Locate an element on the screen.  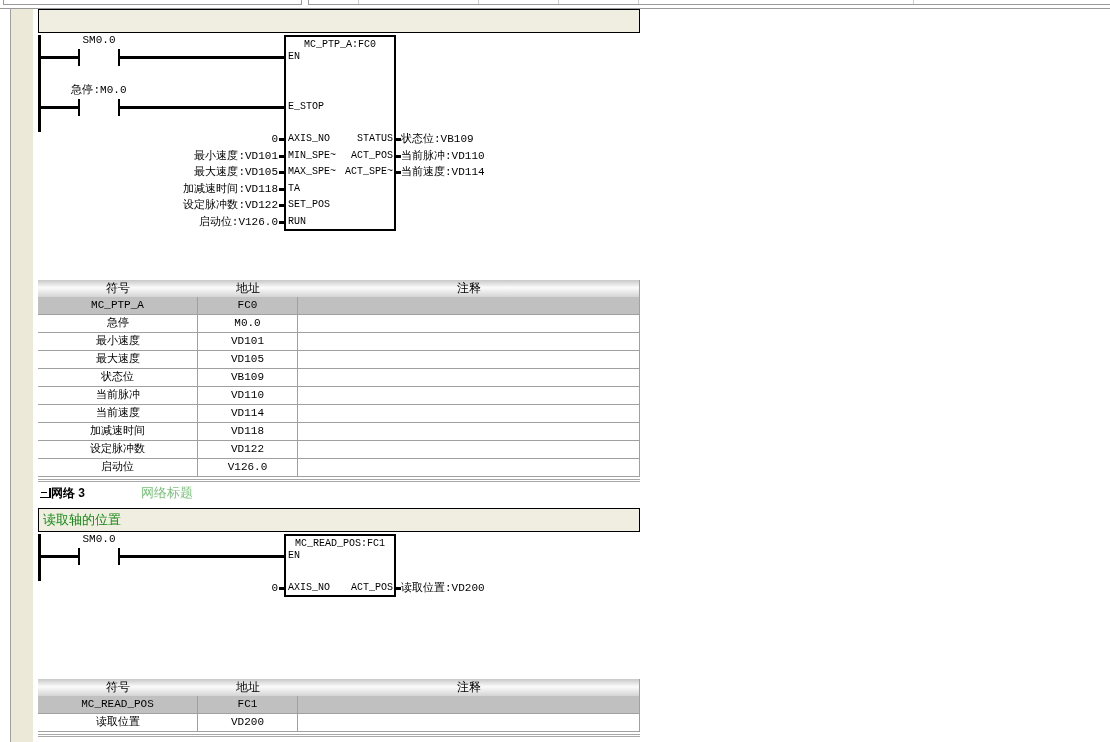
network-title: 网络 3 is located at coordinates (68, 493).